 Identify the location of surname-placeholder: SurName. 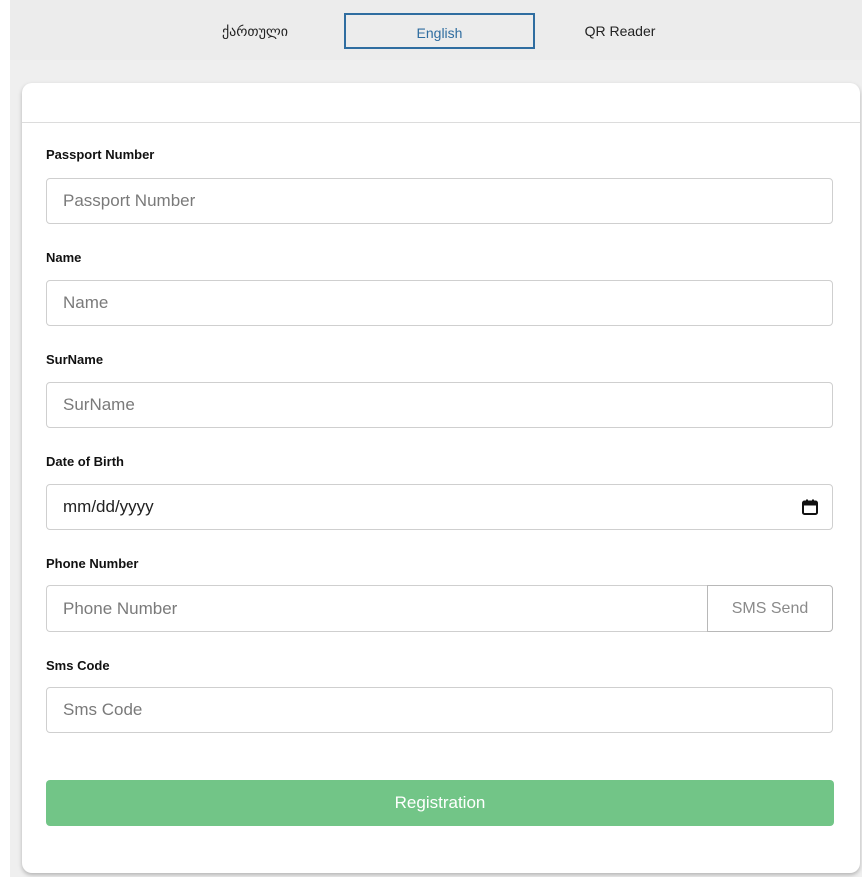
(99, 404).